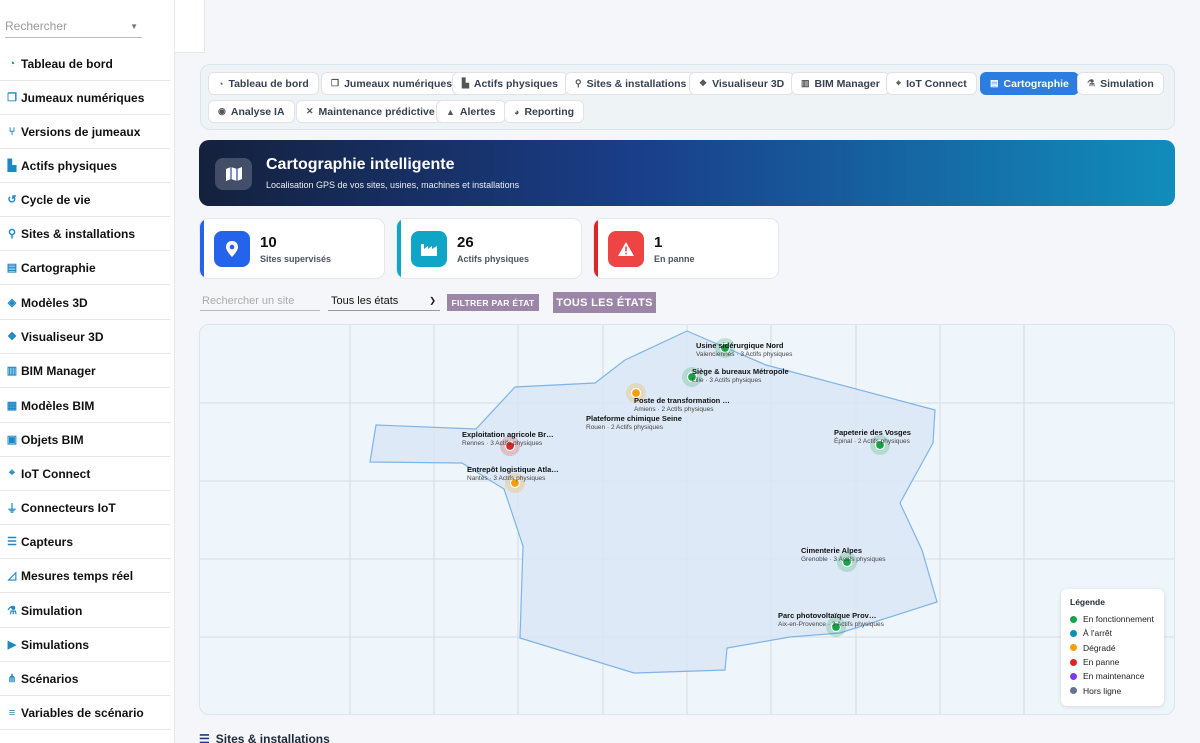  I want to click on stat-label: En panne, so click(674, 259).